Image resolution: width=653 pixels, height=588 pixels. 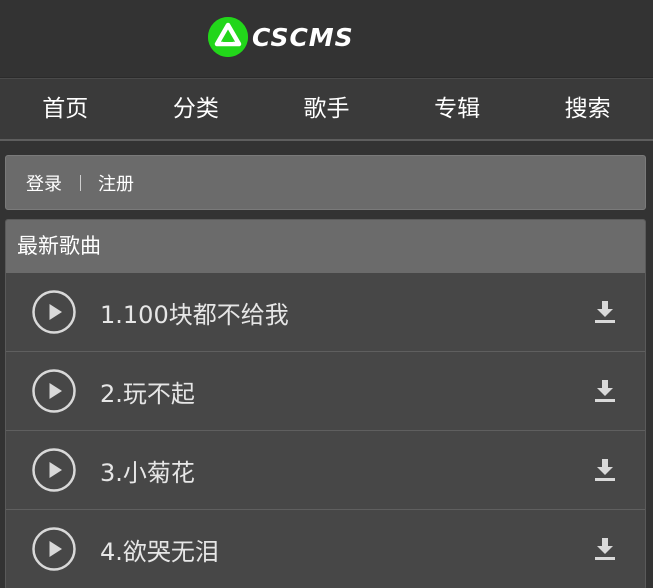 I want to click on nav-item-home: 首页, so click(x=65, y=109).